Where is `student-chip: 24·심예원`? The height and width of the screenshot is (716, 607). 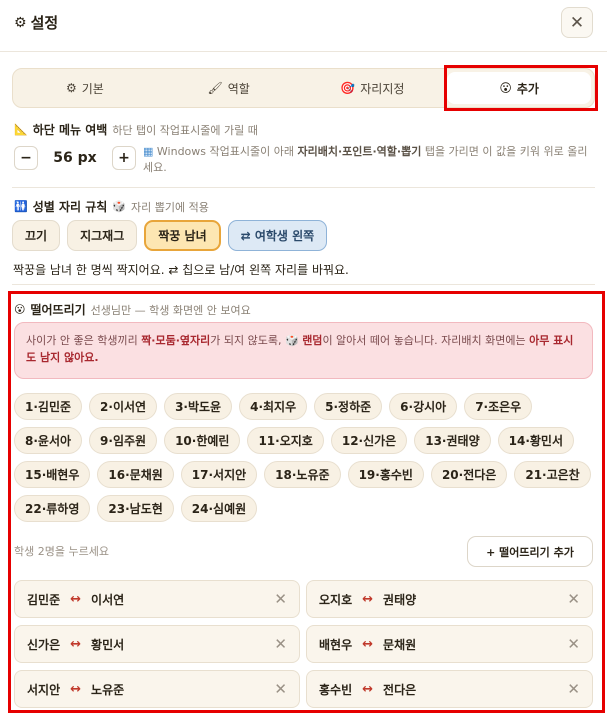
student-chip: 24·심예원 is located at coordinates (219, 508).